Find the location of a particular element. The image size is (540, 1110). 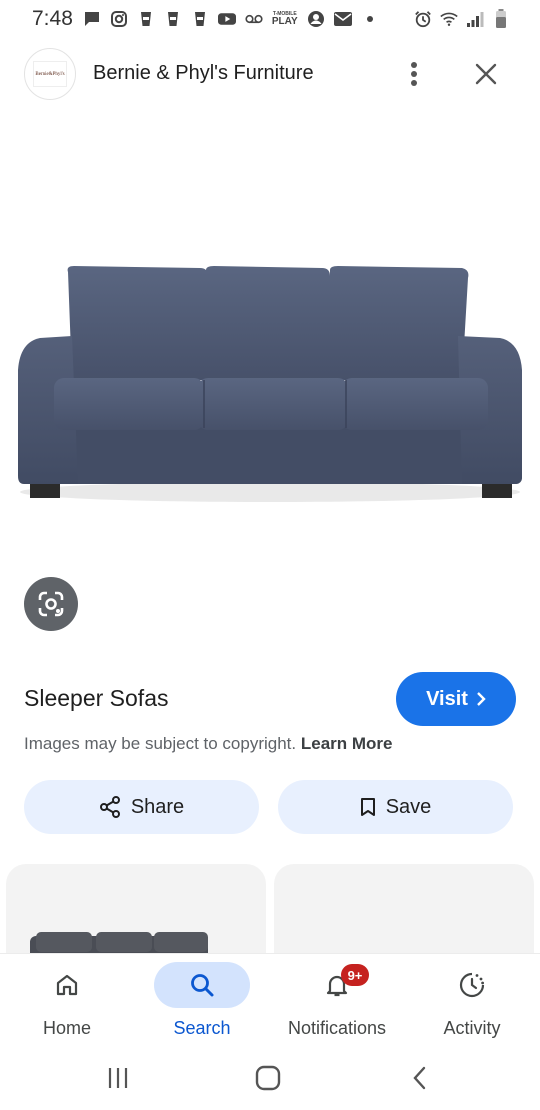

recent-apps-button is located at coordinates (118, 1078).